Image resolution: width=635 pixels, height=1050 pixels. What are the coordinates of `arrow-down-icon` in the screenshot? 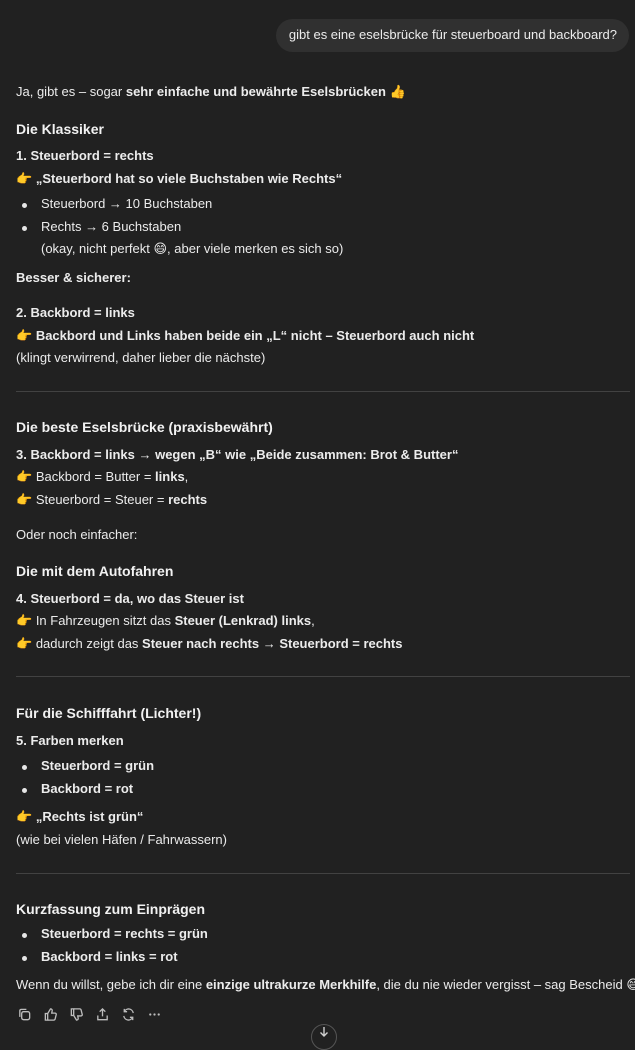 It's located at (324, 1034).